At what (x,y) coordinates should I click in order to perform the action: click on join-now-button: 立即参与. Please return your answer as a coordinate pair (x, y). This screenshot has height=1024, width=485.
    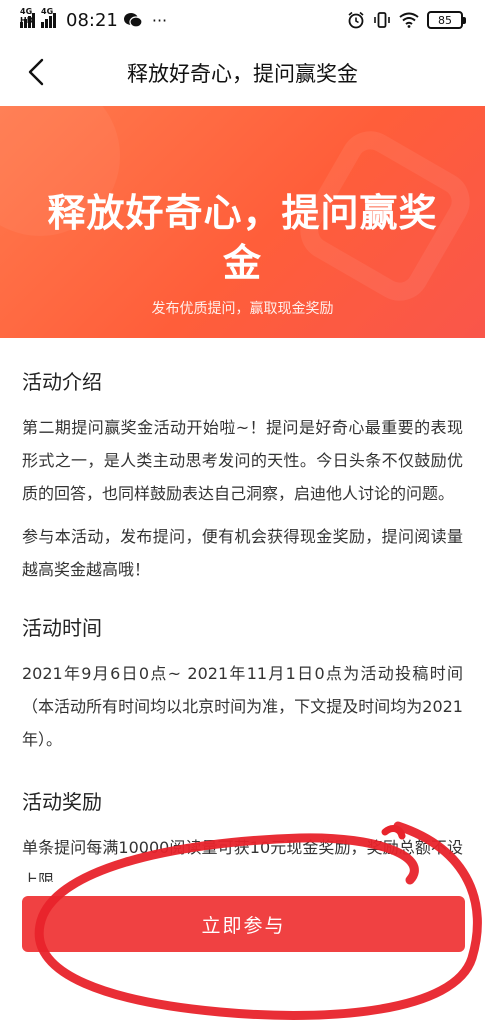
    Looking at the image, I should click on (243, 924).